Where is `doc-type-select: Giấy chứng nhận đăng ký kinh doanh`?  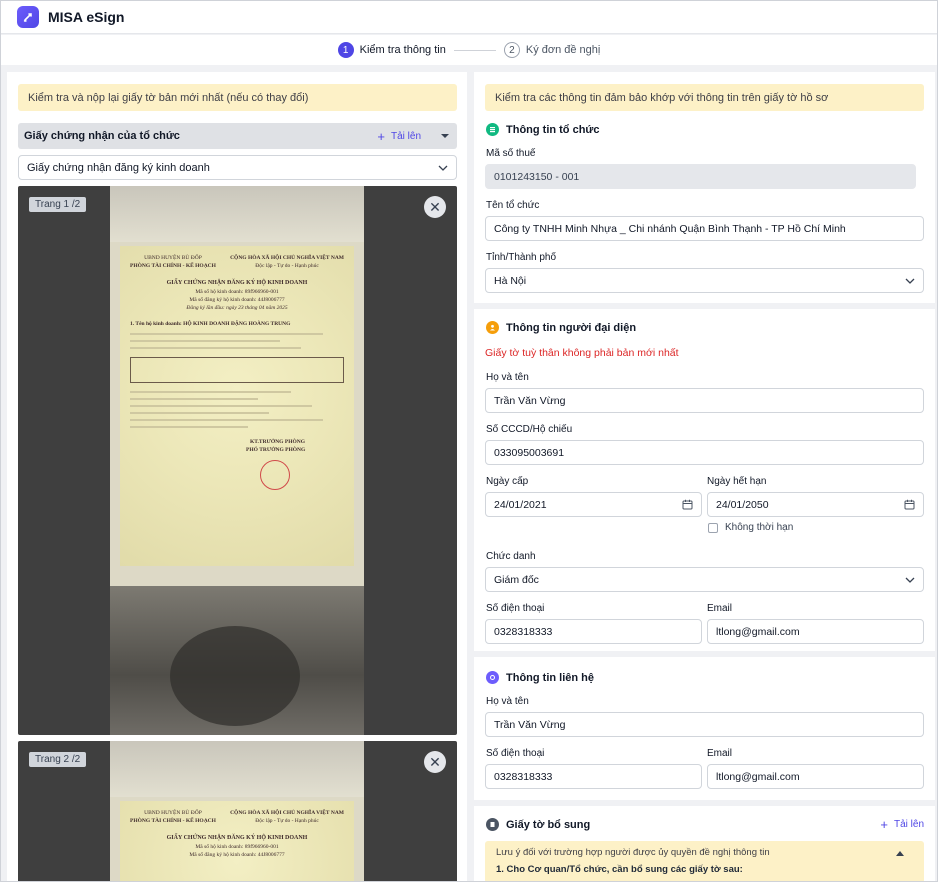 doc-type-select: Giấy chứng nhận đăng ký kinh doanh is located at coordinates (237, 167).